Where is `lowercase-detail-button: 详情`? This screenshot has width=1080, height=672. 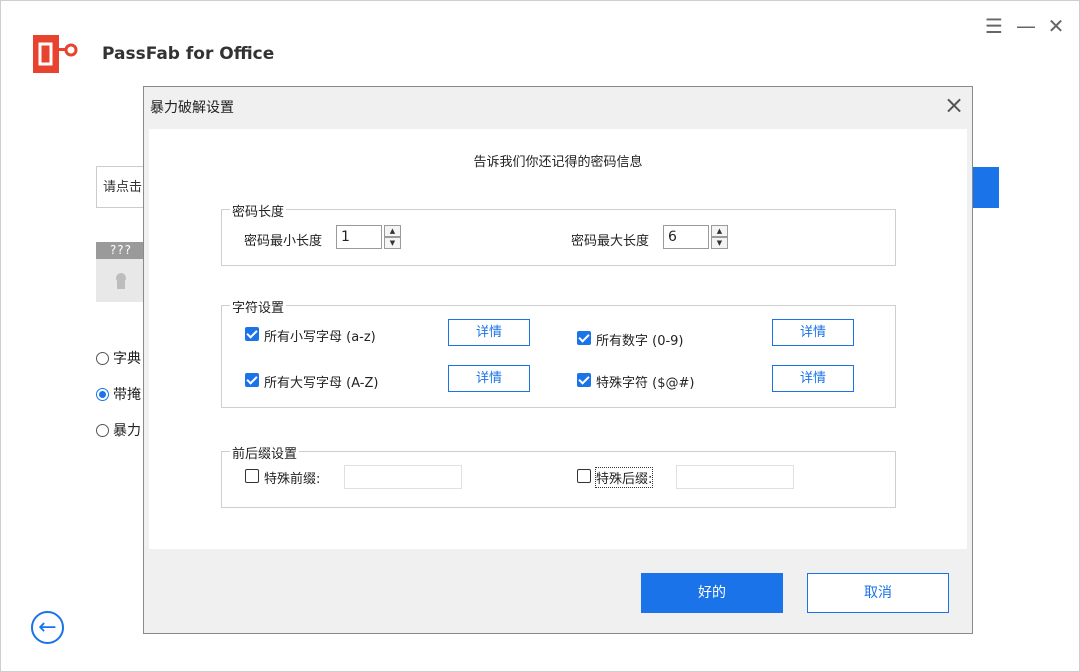 lowercase-detail-button: 详情 is located at coordinates (489, 332).